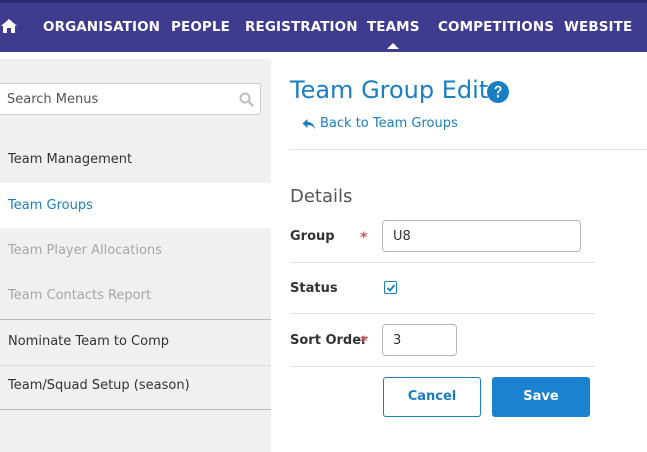 This screenshot has width=647, height=452. Describe the element at coordinates (389, 123) in the screenshot. I see `back-to-team-groups-link: Back to Team Groups` at that location.